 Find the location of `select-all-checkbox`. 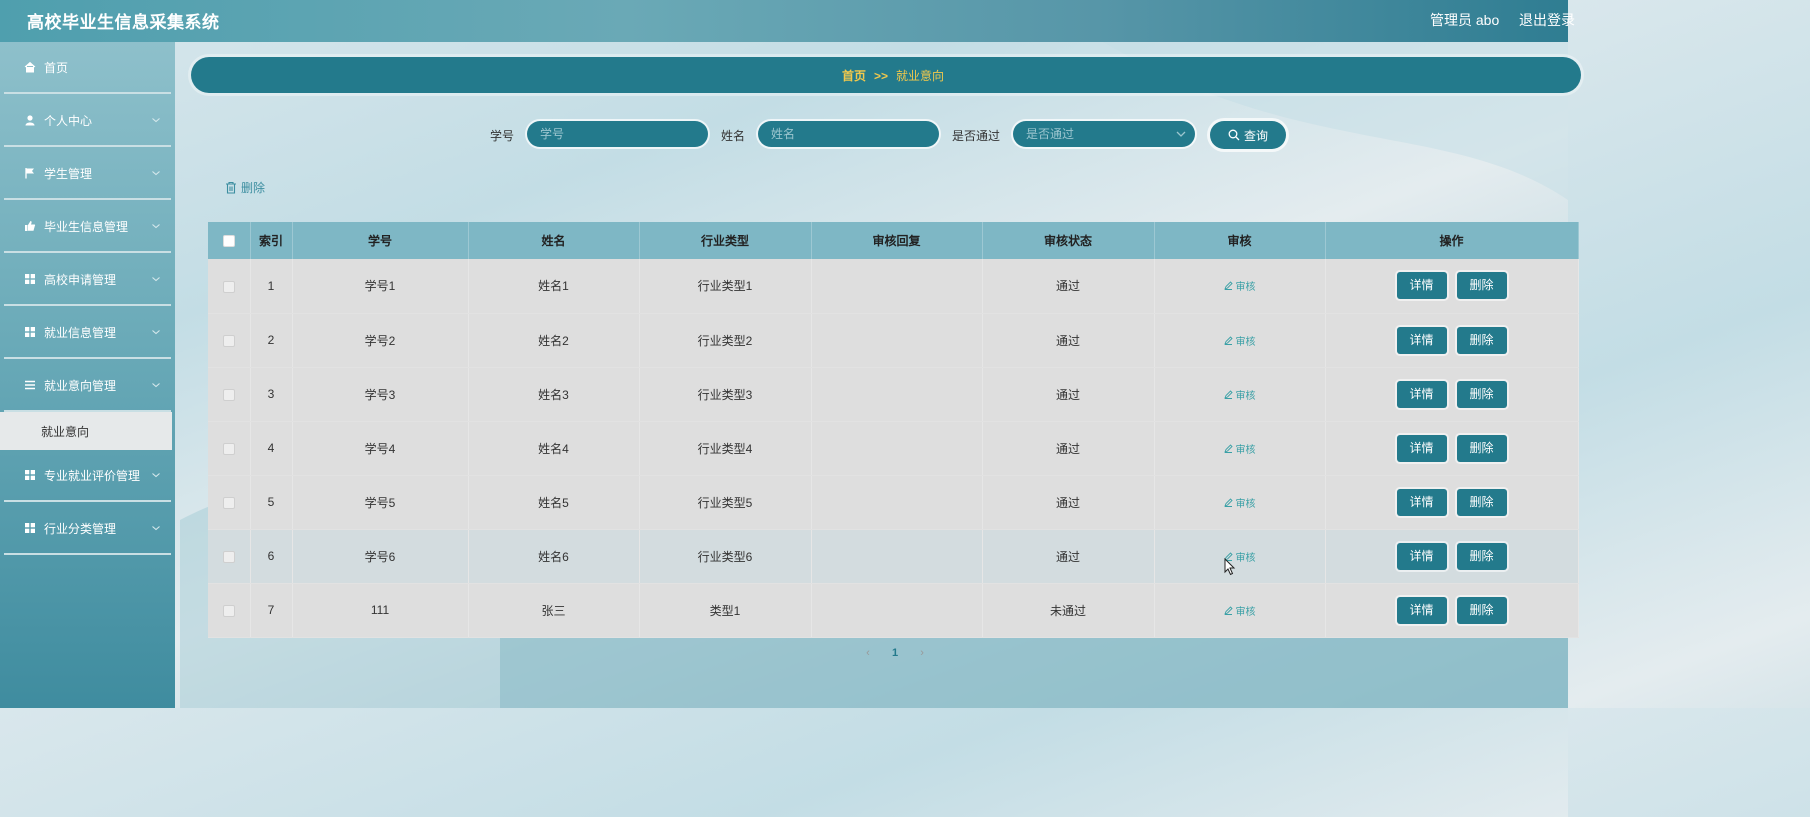

select-all-checkbox is located at coordinates (228, 241).